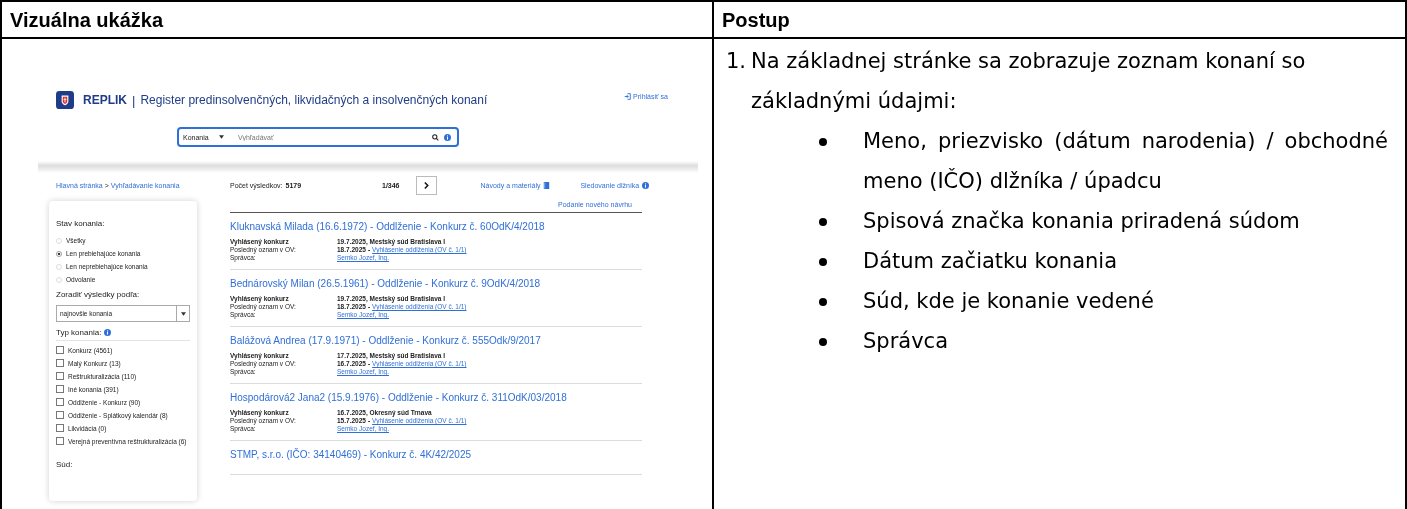  I want to click on filter-title: Zoradiť výsledky podľa:, so click(98, 294).